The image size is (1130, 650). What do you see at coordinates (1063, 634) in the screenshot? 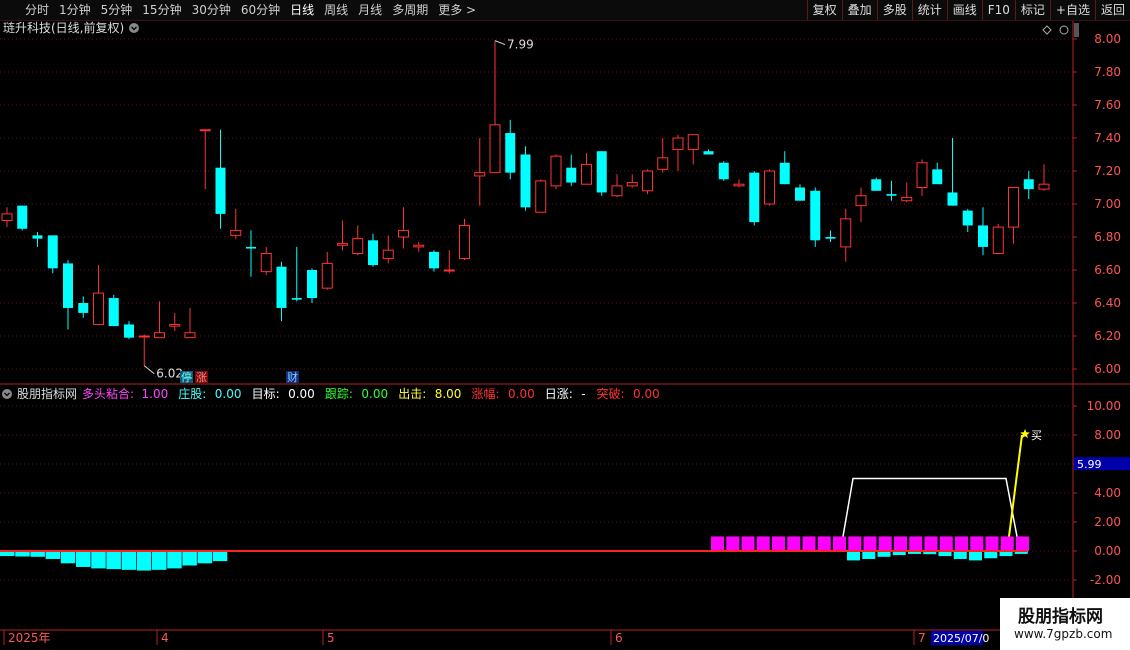
I see `watermark-url: www.7gpzb.com` at bounding box center [1063, 634].